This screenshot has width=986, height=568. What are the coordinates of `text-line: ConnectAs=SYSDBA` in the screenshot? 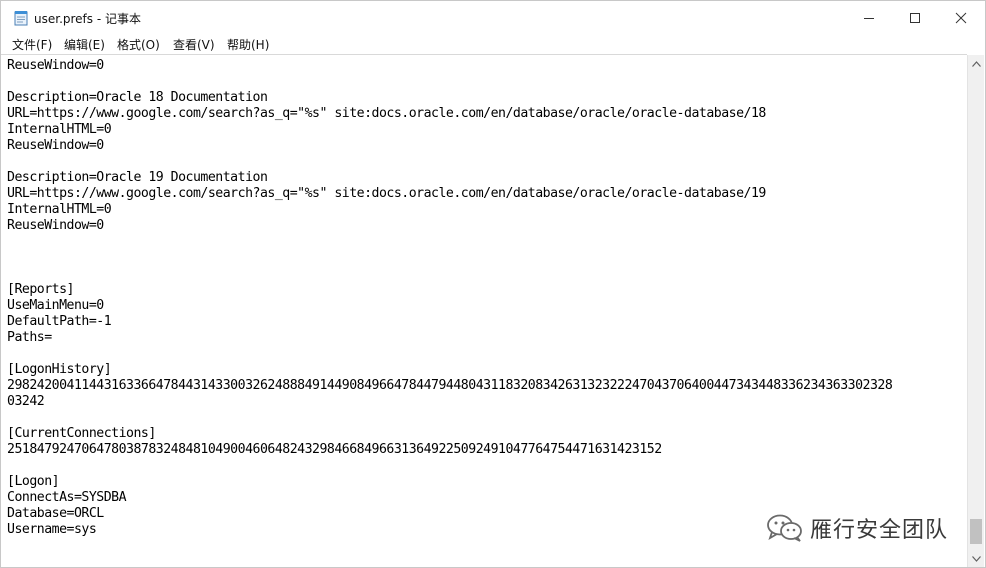 It's located at (67, 497).